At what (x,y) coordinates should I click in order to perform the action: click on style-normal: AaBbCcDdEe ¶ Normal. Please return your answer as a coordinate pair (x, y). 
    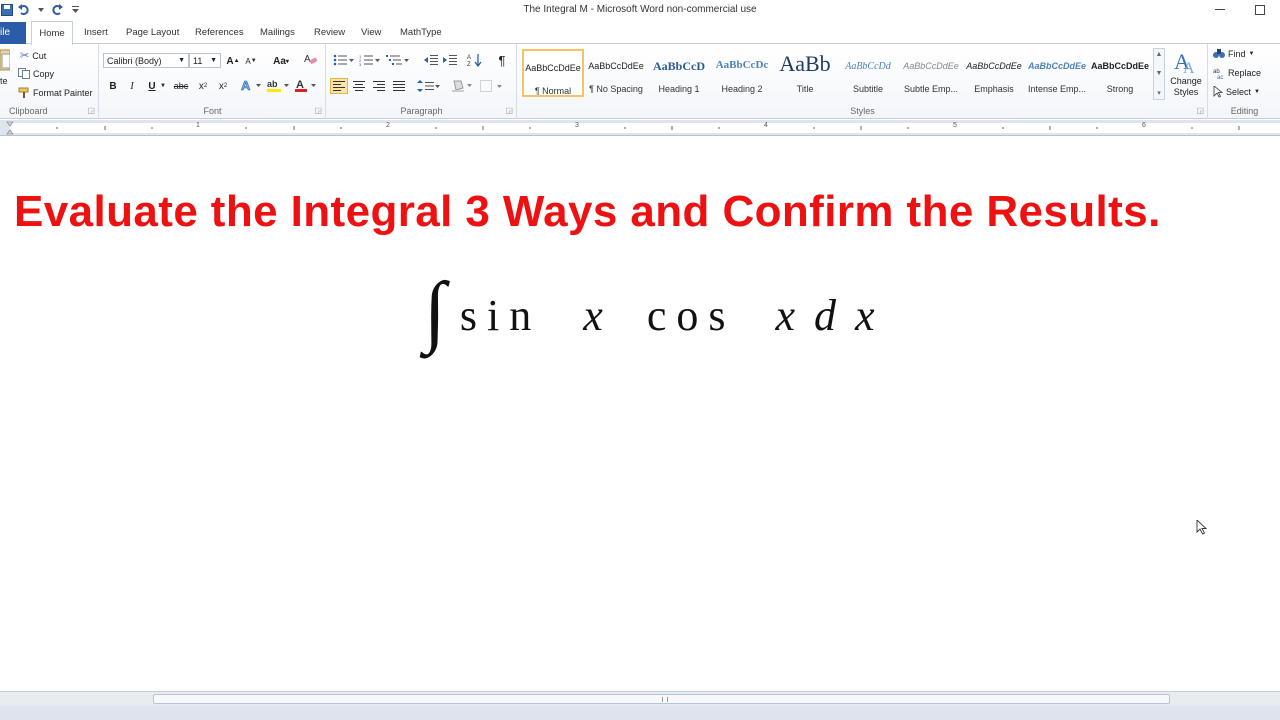
    Looking at the image, I should click on (553, 73).